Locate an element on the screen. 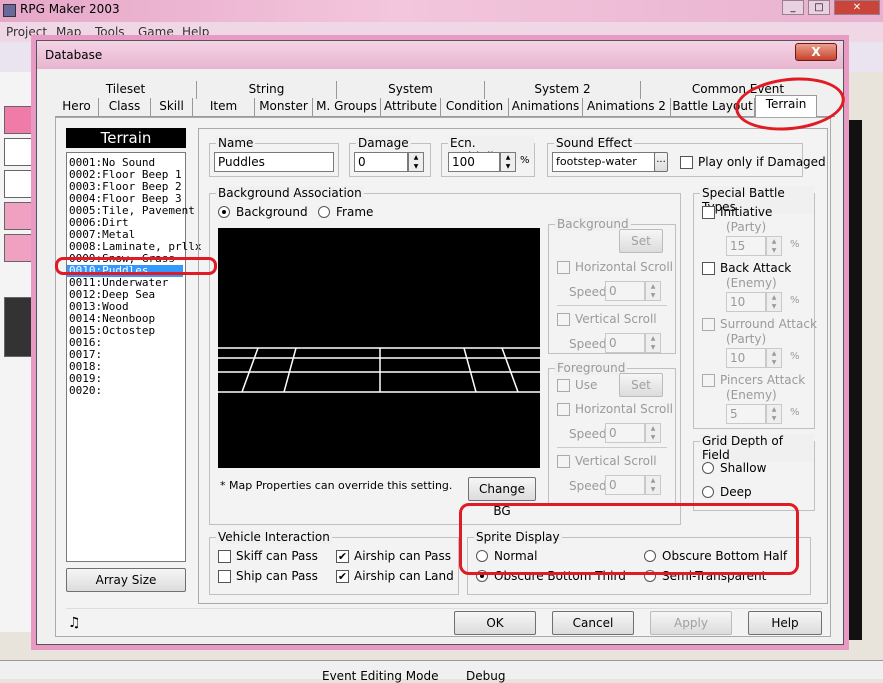 This screenshot has width=883, height=683. deep-radio is located at coordinates (708, 492).